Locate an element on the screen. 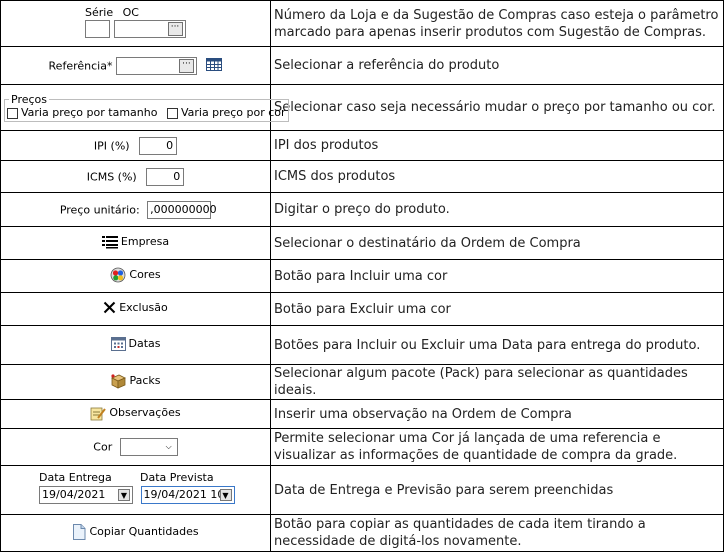 The image size is (724, 557). observacoes-button: Observações is located at coordinates (135, 413).